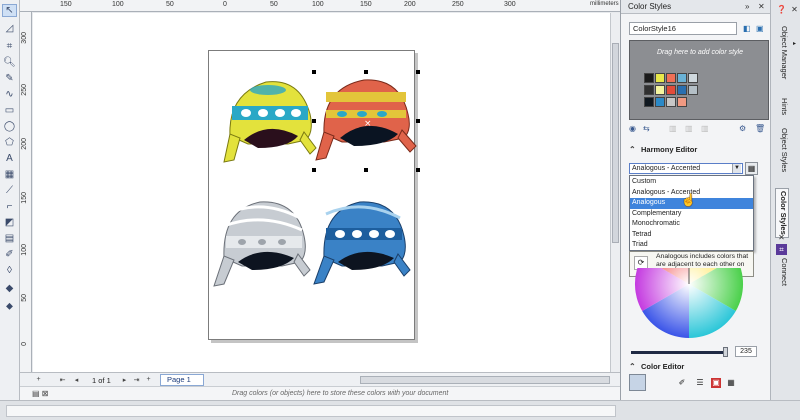 This screenshot has width=800, height=420. I want to click on new-style-icon: ▣, so click(760, 28).